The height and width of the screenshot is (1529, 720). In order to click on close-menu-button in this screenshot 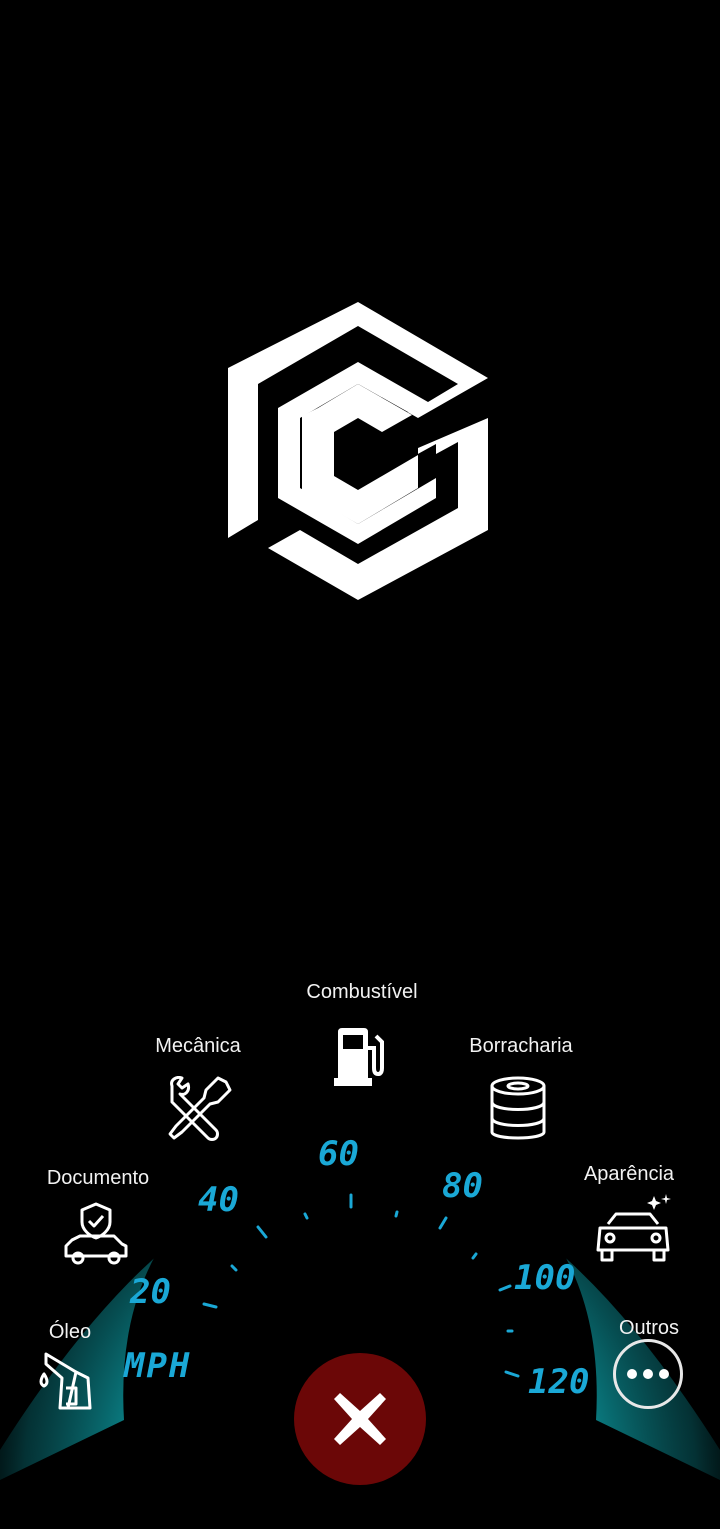, I will do `click(360, 1419)`.